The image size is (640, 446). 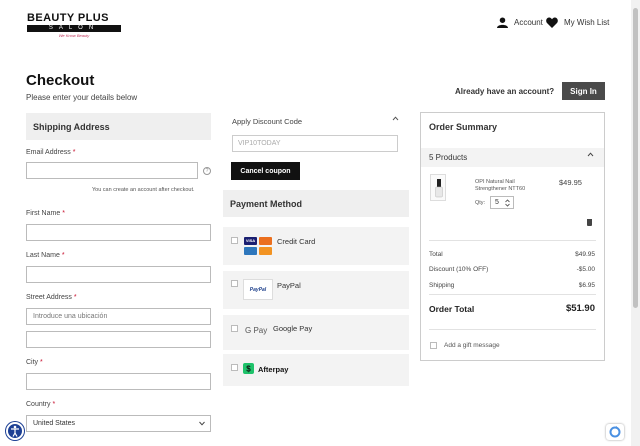 I want to click on products-count: 5 Products, so click(x=448, y=157).